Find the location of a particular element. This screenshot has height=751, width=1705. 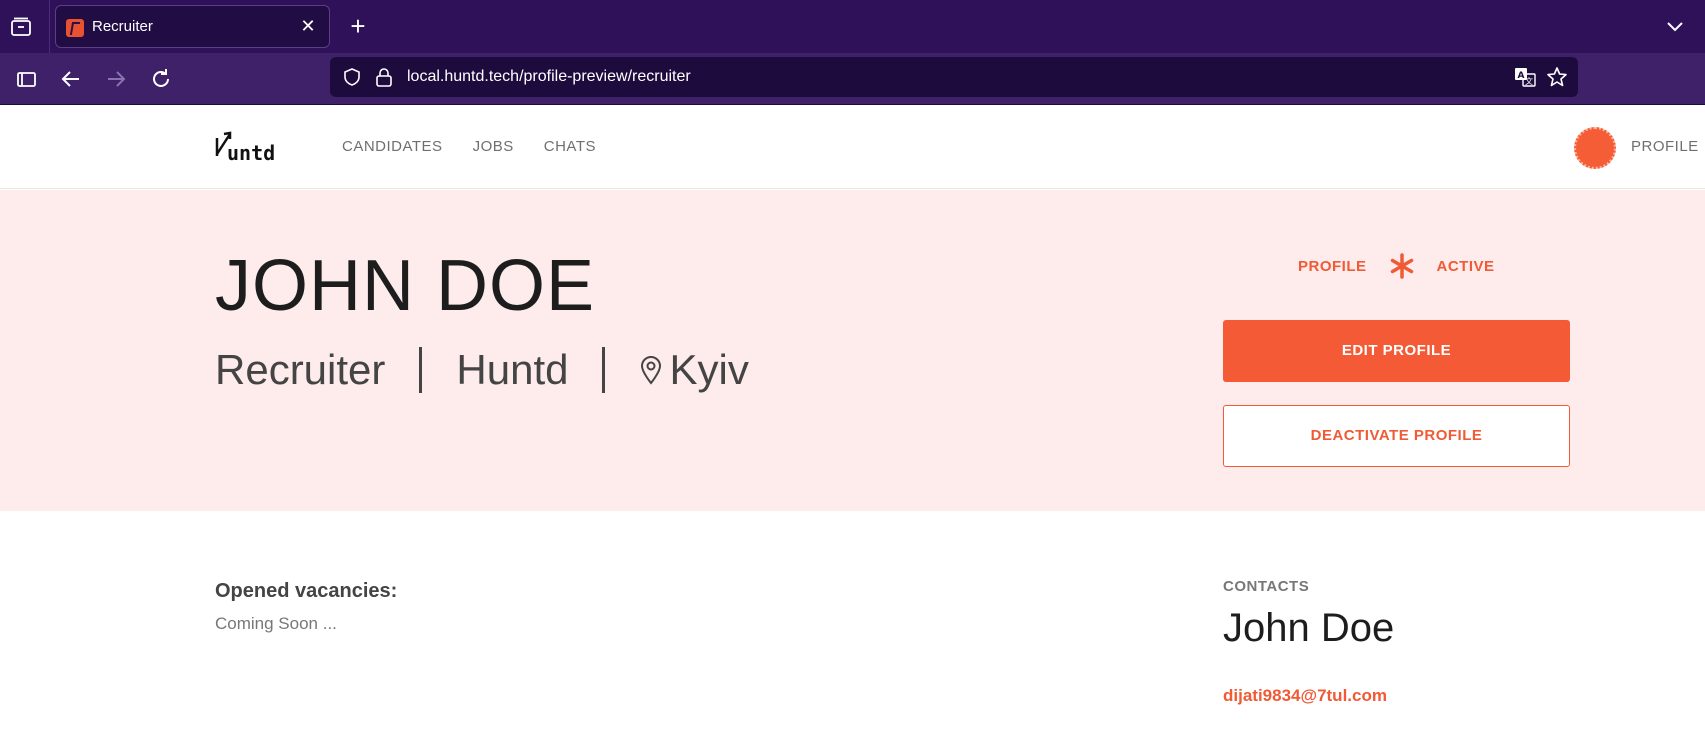

svg-text: 文 is located at coordinates (1529, 81).